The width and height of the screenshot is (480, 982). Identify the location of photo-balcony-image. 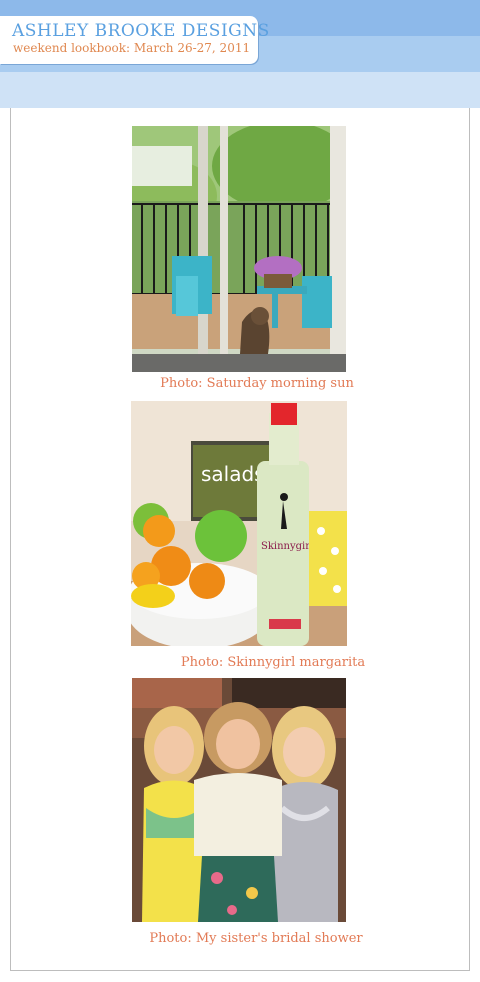
(239, 249).